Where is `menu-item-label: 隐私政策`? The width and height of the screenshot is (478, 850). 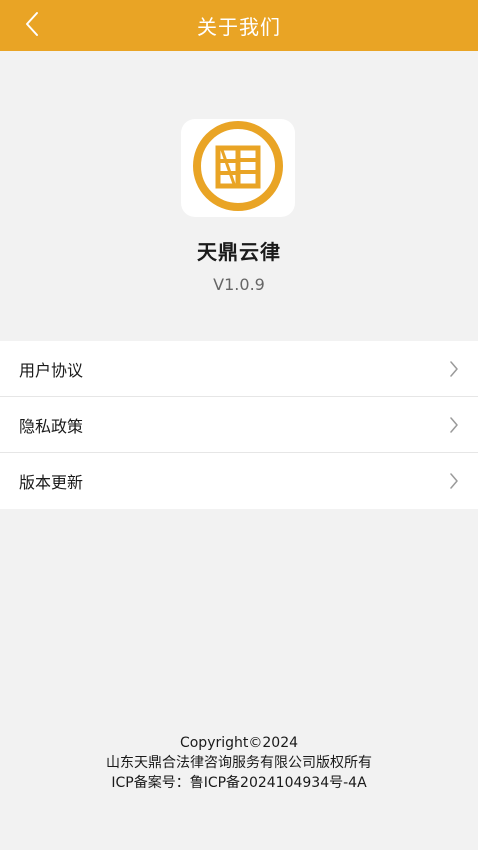
menu-item-label: 隐私政策 is located at coordinates (51, 426).